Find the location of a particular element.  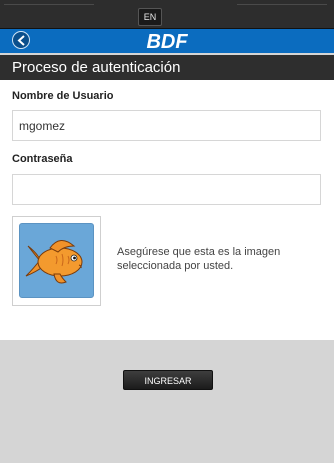

goldfish-icon is located at coordinates (54, 262).